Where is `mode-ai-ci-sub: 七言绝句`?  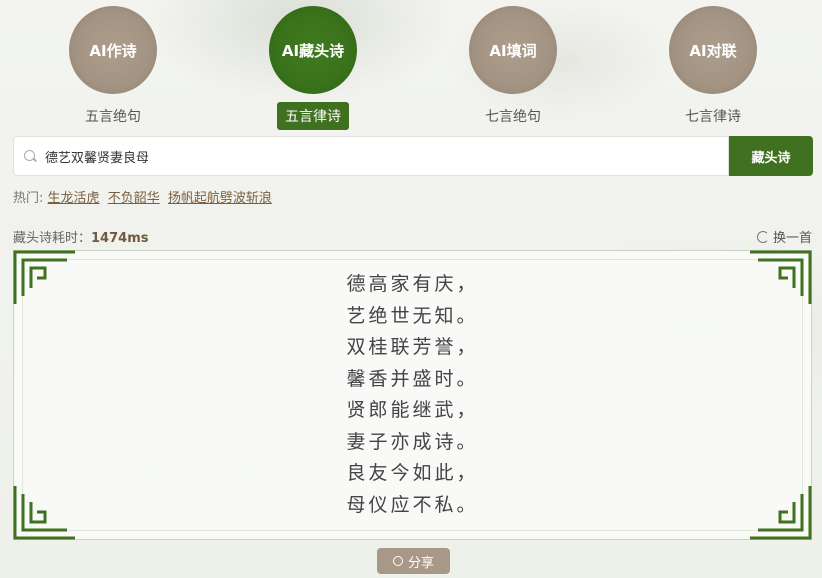 mode-ai-ci-sub: 七言绝句 is located at coordinates (513, 116).